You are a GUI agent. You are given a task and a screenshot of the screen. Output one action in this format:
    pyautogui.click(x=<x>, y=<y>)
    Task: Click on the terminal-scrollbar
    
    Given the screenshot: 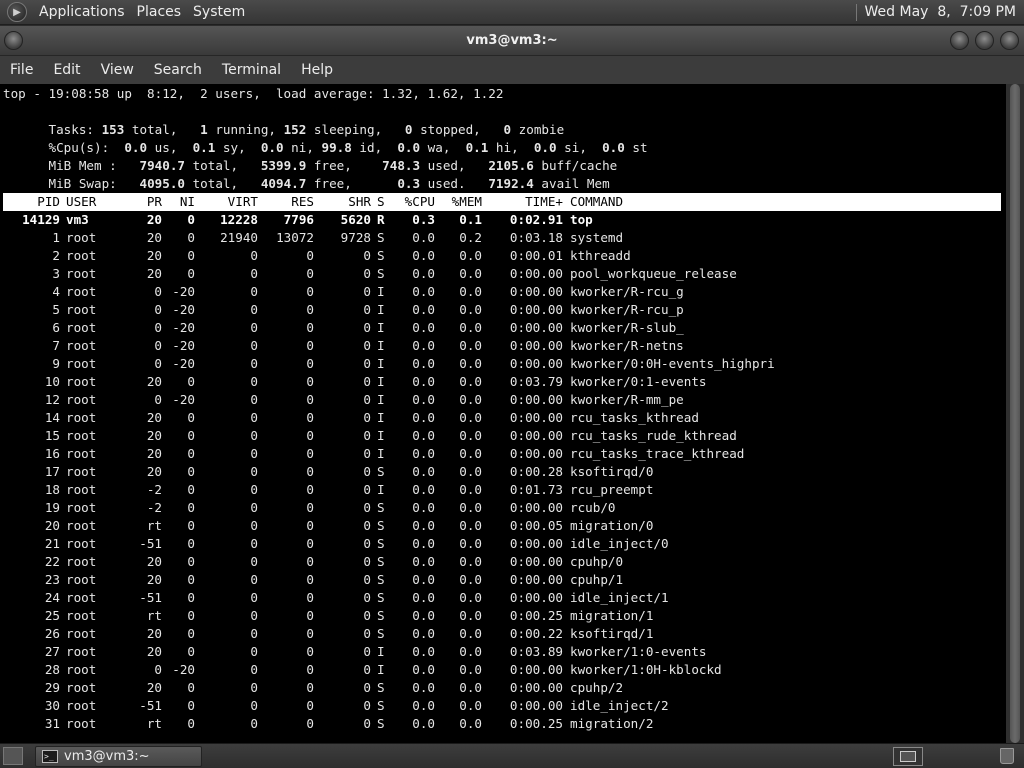 What is the action you would take?
    pyautogui.click(x=1015, y=413)
    